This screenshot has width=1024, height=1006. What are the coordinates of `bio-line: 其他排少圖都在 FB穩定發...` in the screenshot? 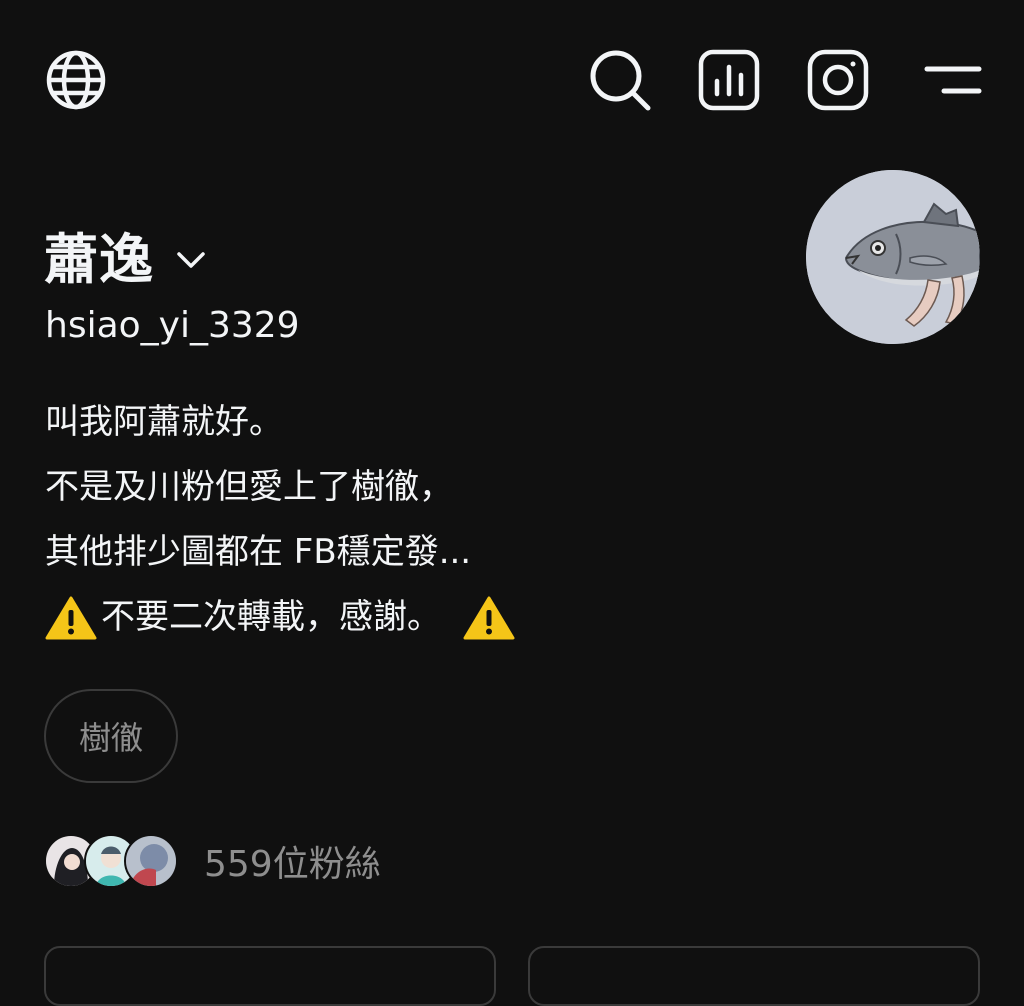 It's located at (258, 552).